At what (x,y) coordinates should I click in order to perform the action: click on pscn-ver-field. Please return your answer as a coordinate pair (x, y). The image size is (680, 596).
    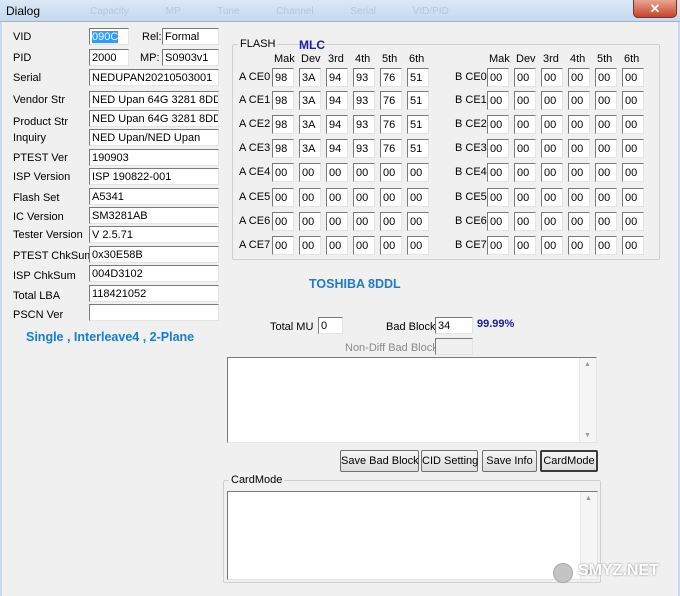
    Looking at the image, I should click on (154, 312).